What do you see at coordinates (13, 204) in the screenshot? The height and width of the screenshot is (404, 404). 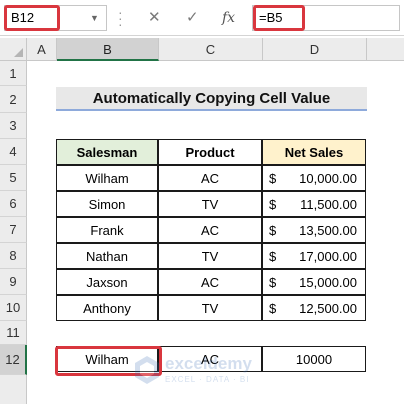 I see `row-header-6: 6` at bounding box center [13, 204].